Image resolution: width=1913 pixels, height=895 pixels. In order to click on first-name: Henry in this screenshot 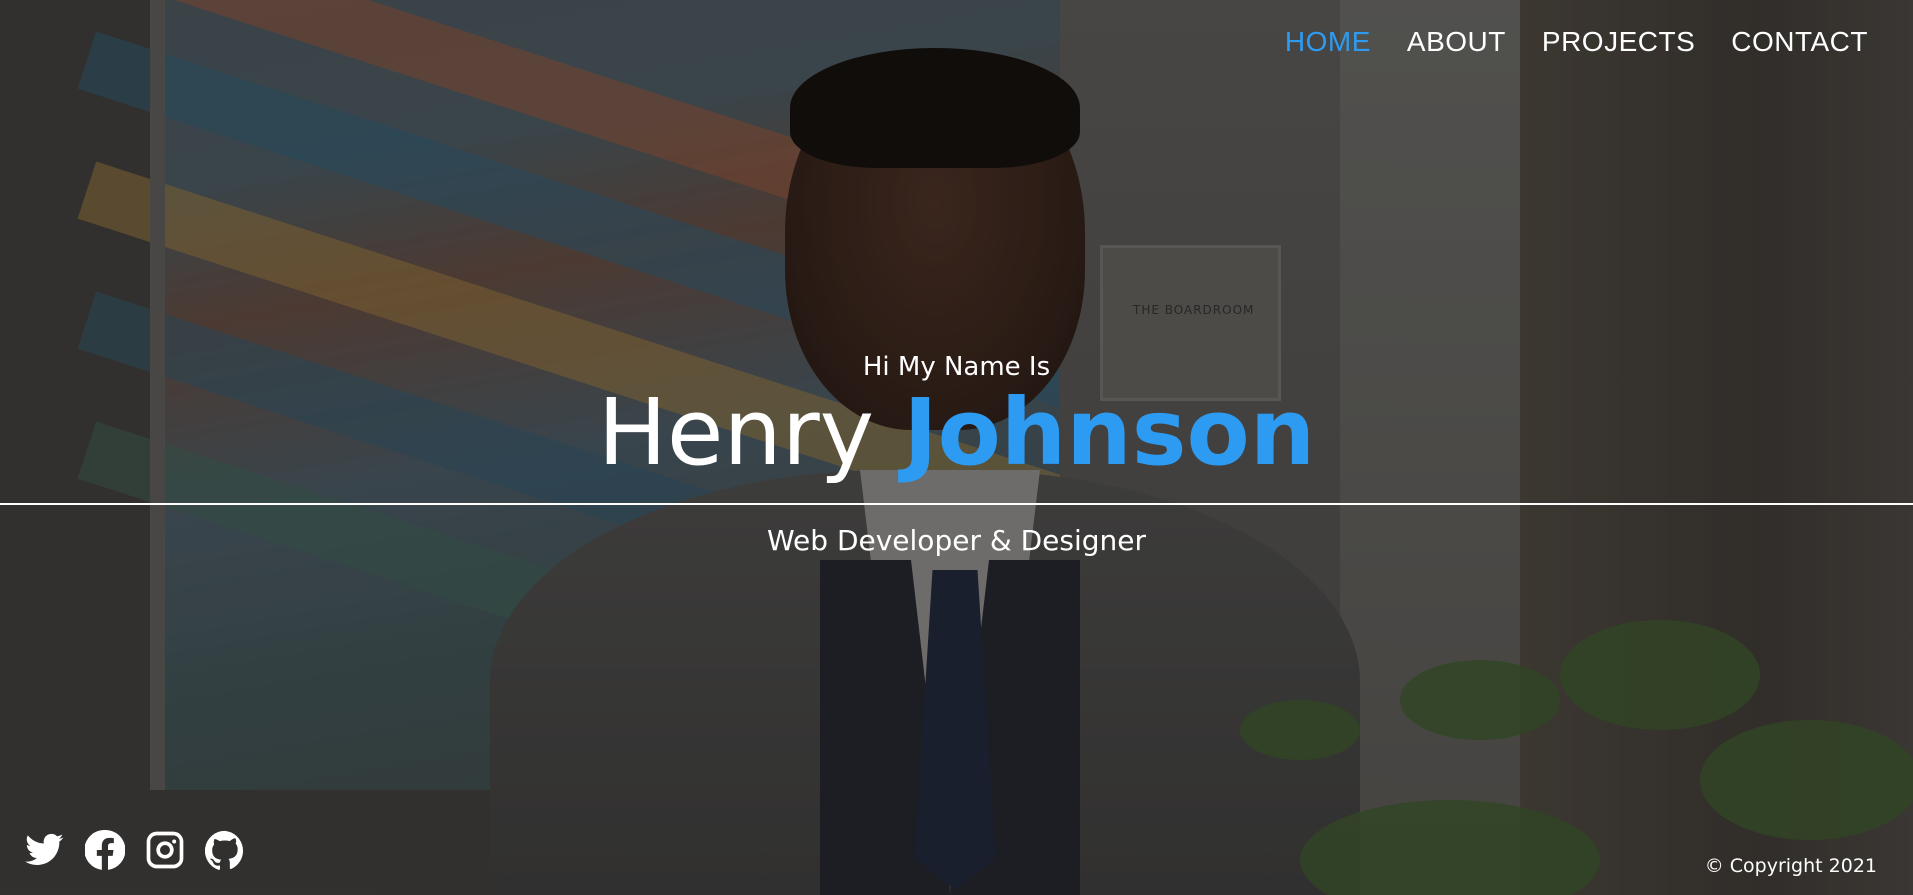, I will do `click(736, 432)`.